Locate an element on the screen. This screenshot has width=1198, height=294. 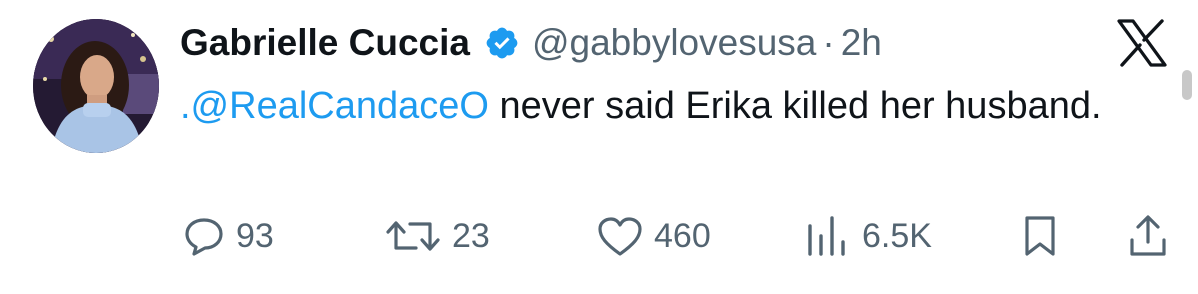
reply-button: 93 is located at coordinates (228, 236).